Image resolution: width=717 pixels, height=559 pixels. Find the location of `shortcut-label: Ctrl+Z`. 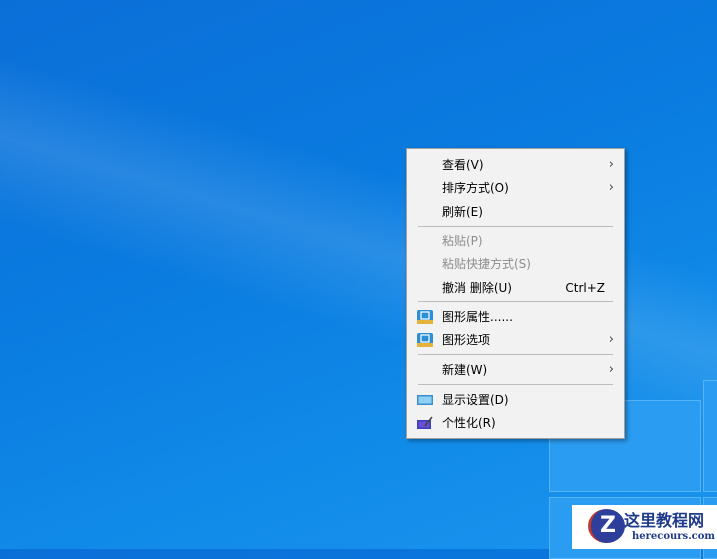

shortcut-label: Ctrl+Z is located at coordinates (585, 288).